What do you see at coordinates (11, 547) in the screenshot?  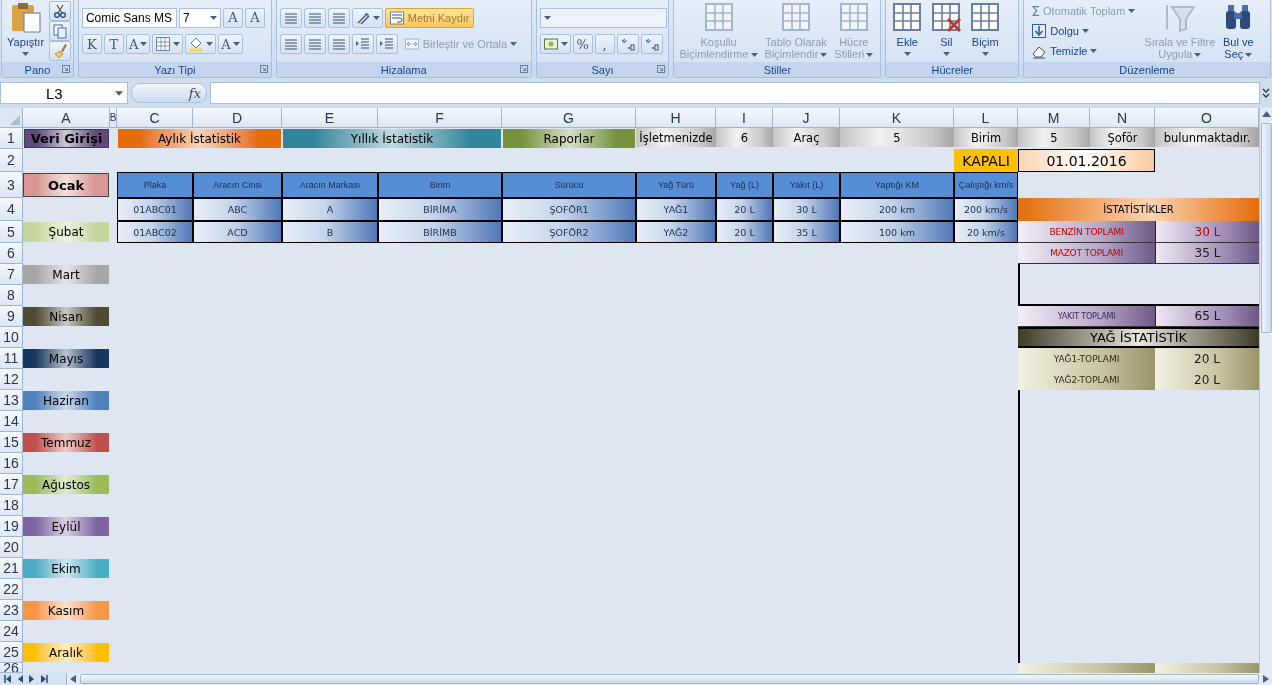 I see `row-header: 20` at bounding box center [11, 547].